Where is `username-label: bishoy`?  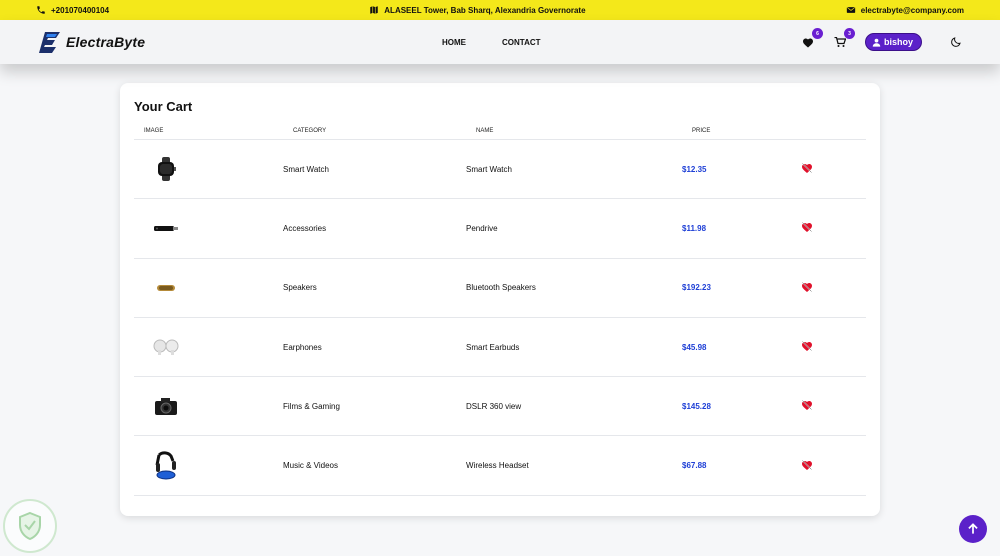 username-label: bishoy is located at coordinates (898, 42).